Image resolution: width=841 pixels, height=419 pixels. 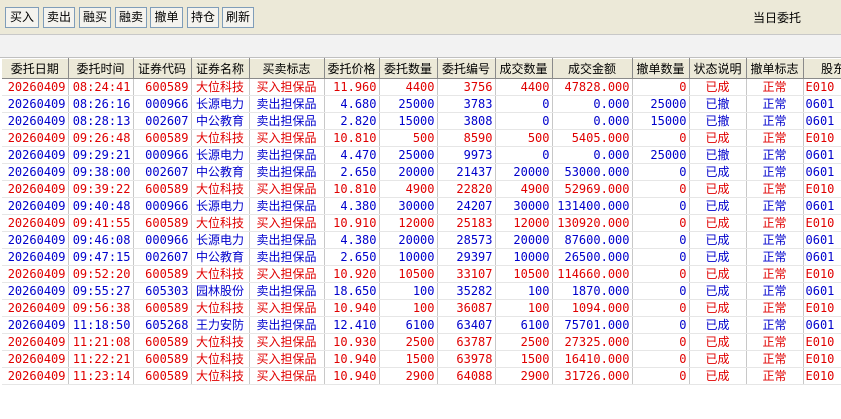 What do you see at coordinates (408, 359) in the screenshot?
I see `order-qty-cell: 1500` at bounding box center [408, 359].